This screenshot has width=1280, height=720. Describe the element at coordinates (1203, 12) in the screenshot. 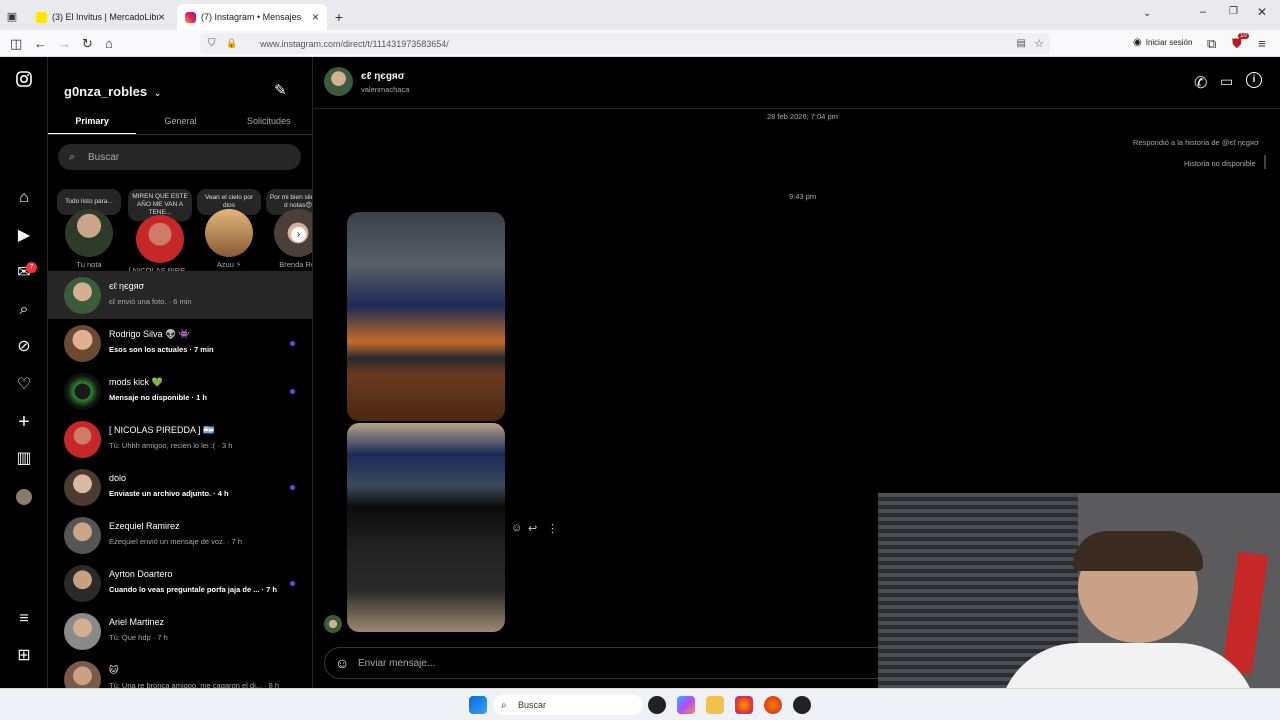

I see `minimize-icon: –` at that location.